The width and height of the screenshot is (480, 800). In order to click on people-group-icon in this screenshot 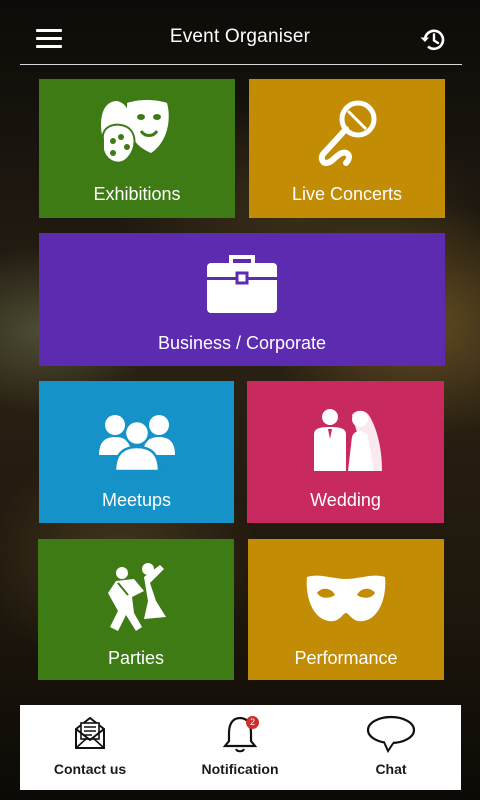, I will do `click(136, 444)`.